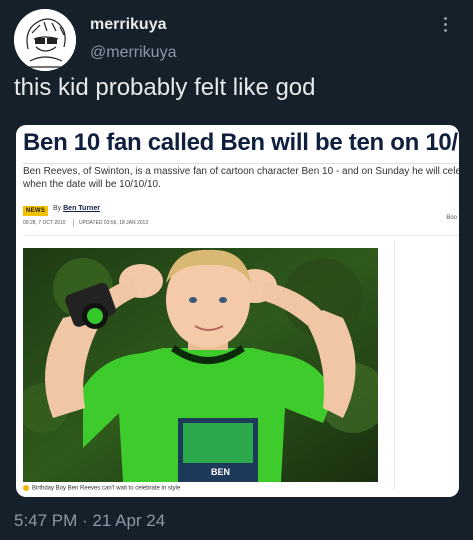 Image resolution: width=473 pixels, height=540 pixels. I want to click on news-badge: NEWS, so click(36, 211).